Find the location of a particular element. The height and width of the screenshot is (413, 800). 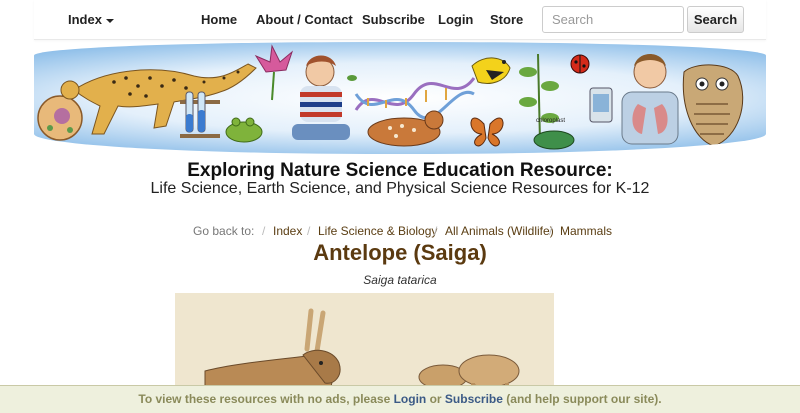

page-title: Antelope (Saiga) is located at coordinates (400, 252).